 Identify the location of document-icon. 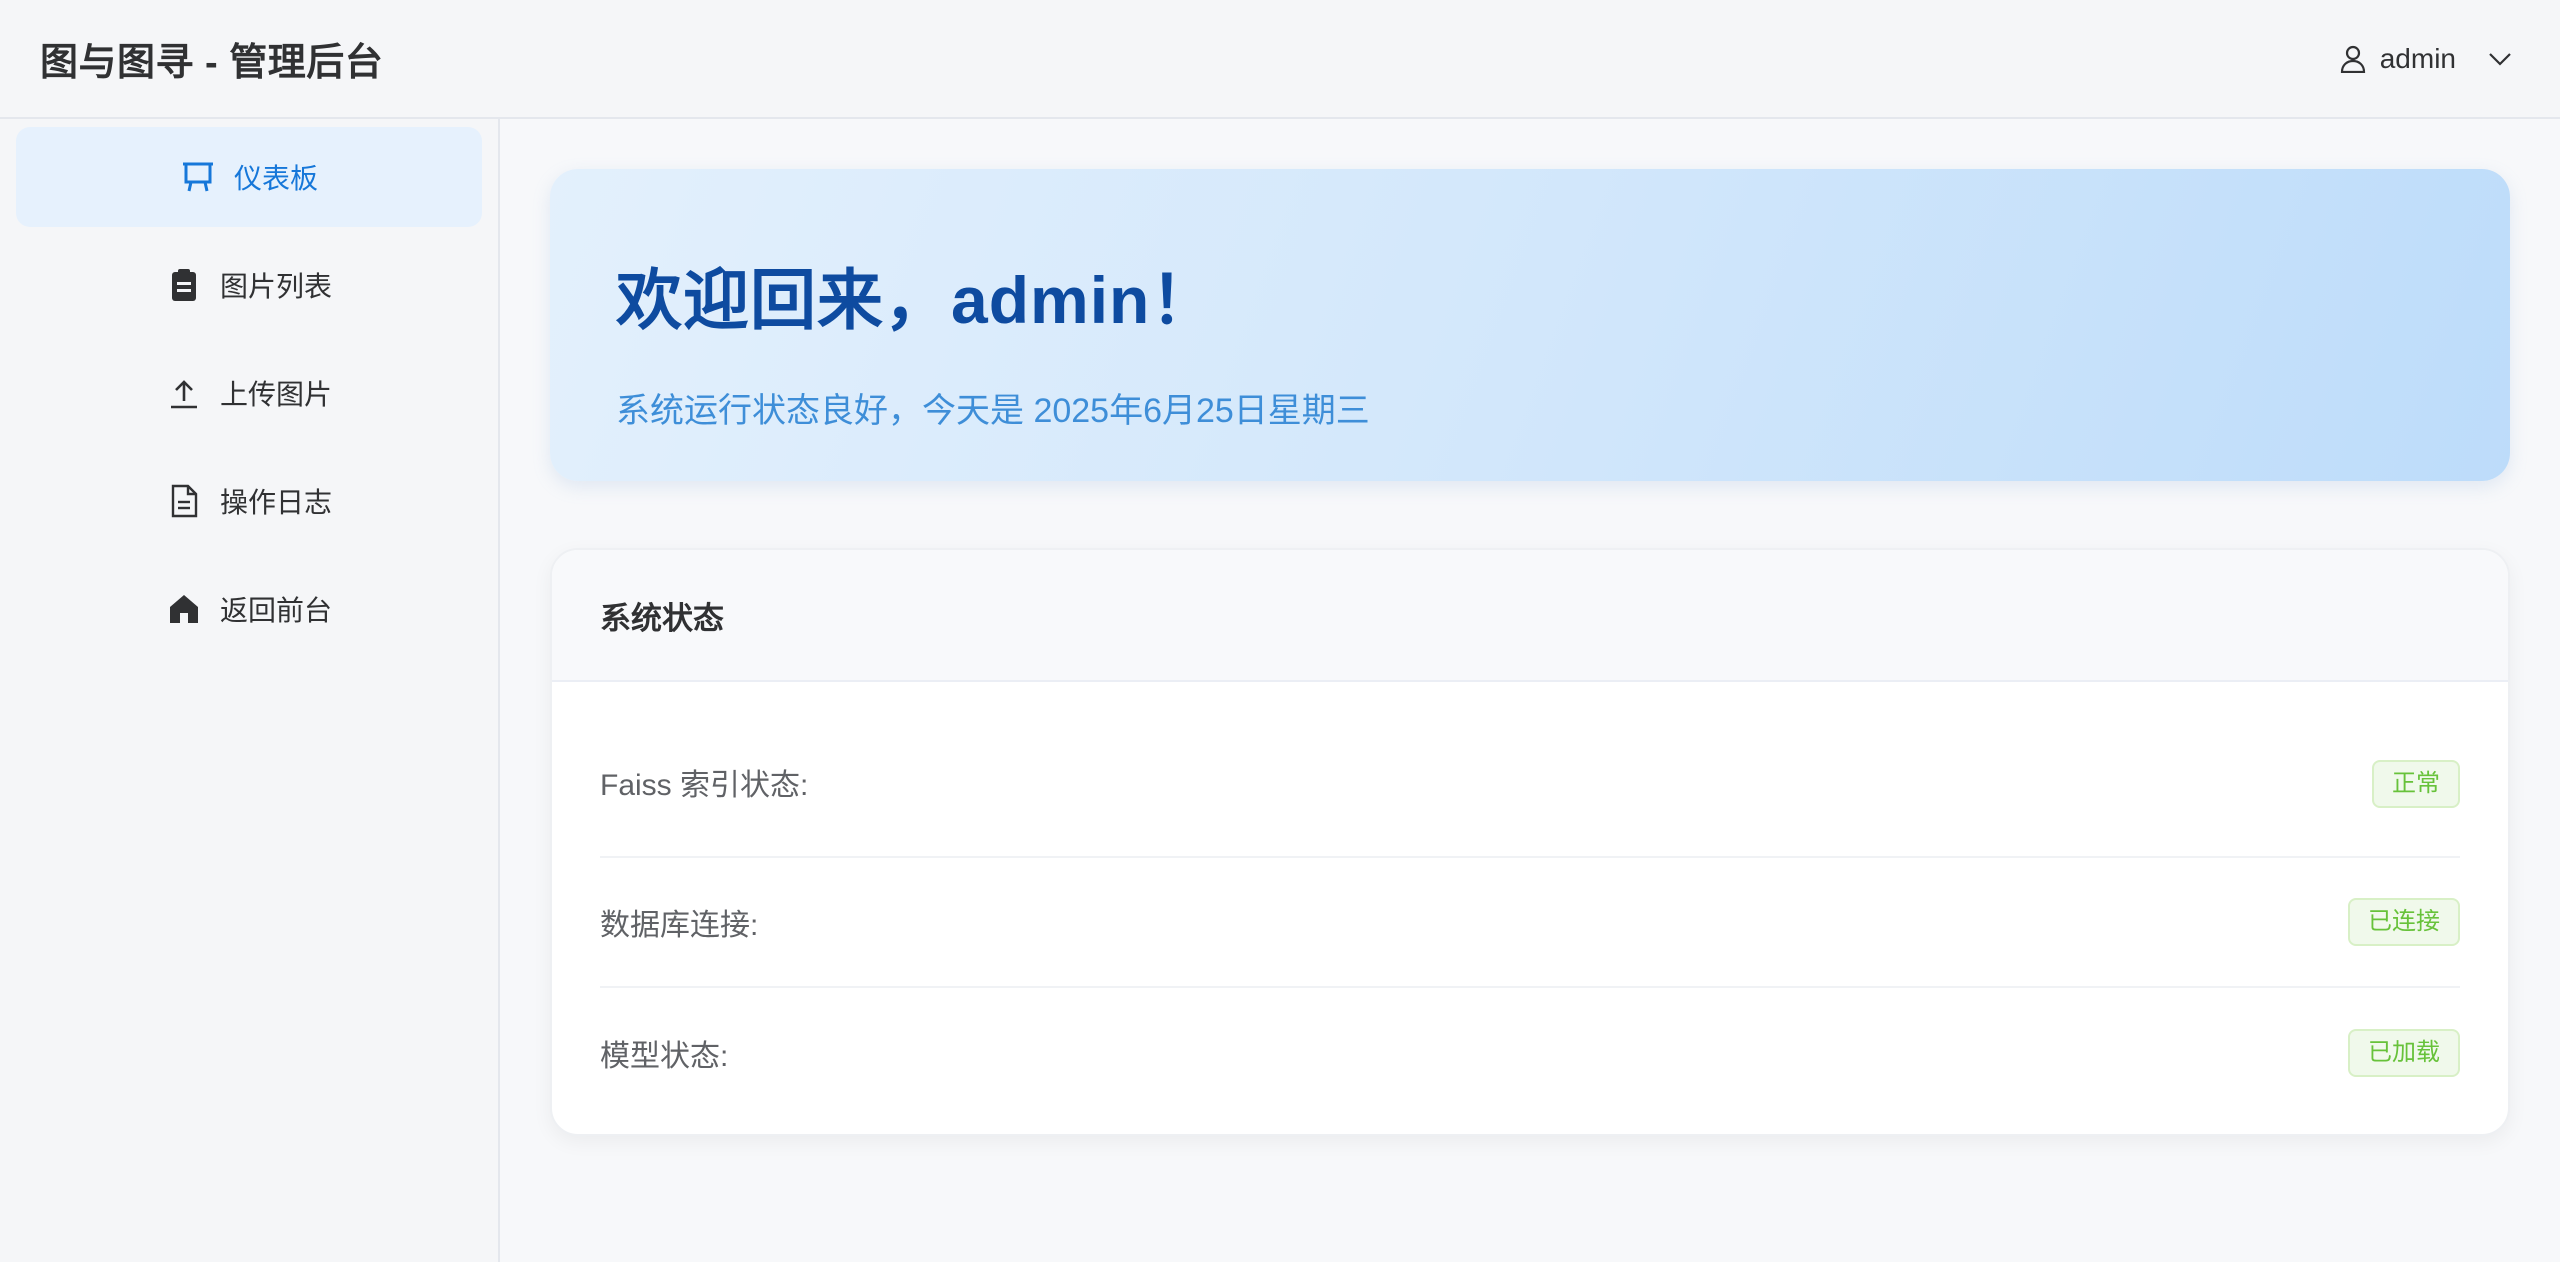
(184, 501).